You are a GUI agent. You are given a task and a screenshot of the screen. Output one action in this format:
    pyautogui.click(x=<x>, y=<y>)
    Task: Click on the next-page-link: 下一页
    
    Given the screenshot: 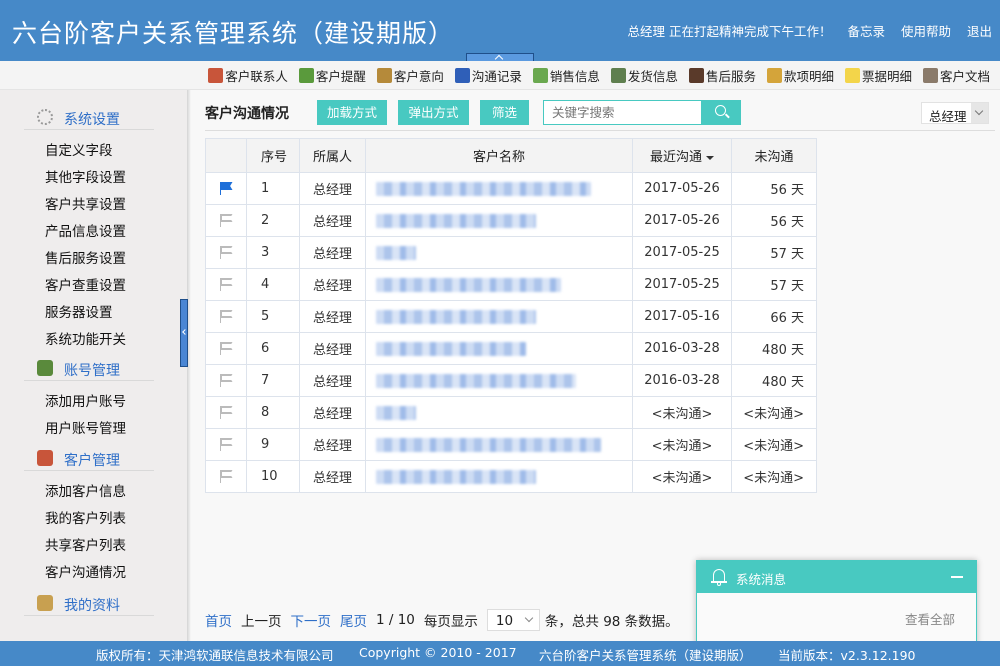 What is the action you would take?
    pyautogui.click(x=311, y=620)
    